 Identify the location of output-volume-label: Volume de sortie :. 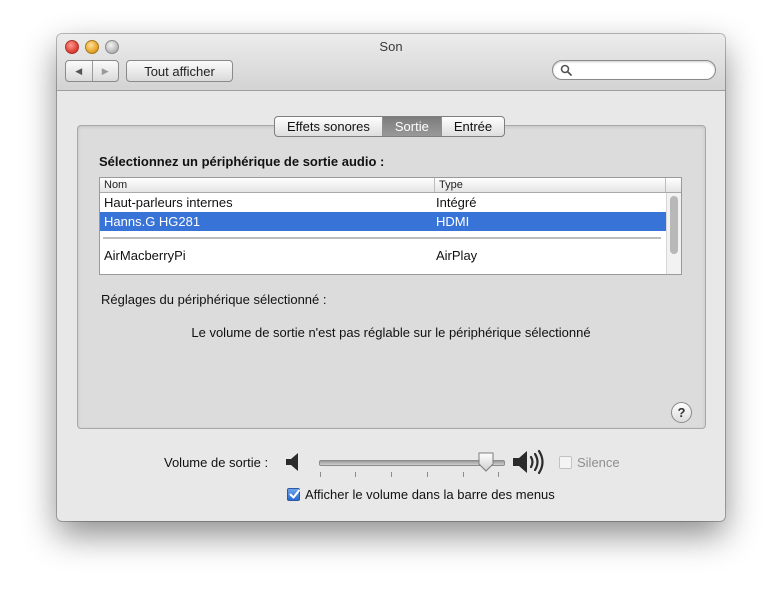
(216, 462).